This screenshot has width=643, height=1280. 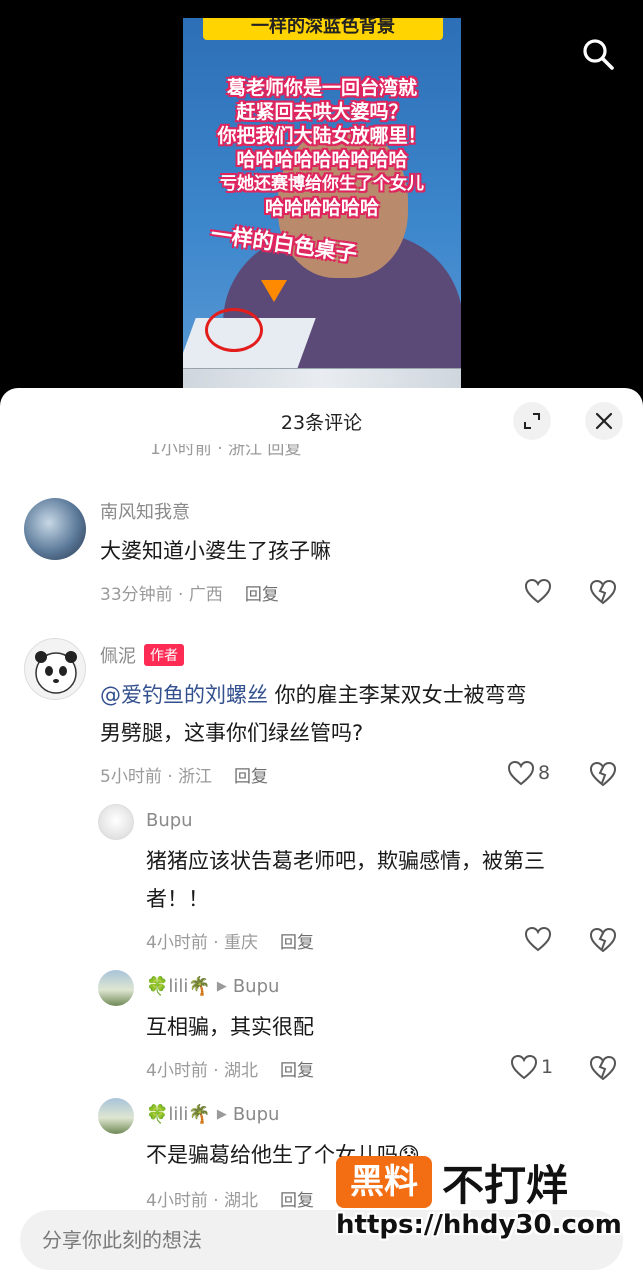 I want to click on comment-meta: 33分钟前 · 广西 回复, so click(x=189, y=592).